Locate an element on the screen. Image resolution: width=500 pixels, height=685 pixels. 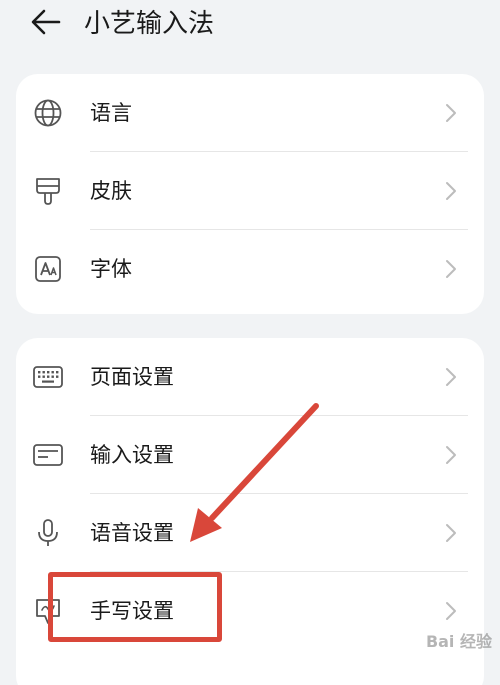
back-button is located at coordinates (46, 24).